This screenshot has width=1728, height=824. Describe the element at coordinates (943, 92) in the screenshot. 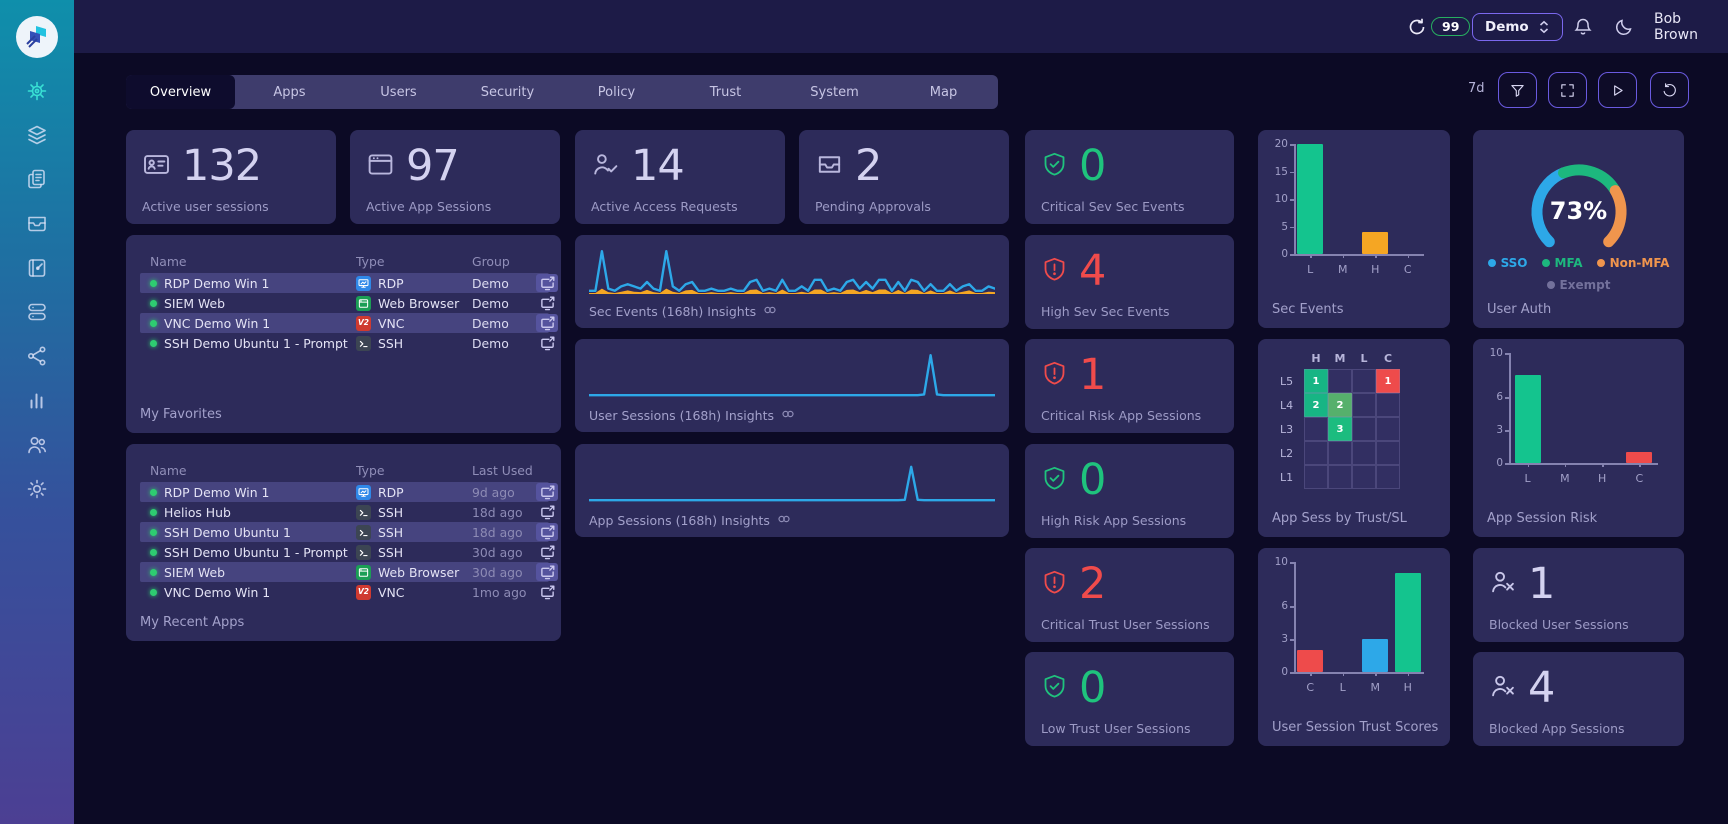

I see `tab-map: Map` at that location.